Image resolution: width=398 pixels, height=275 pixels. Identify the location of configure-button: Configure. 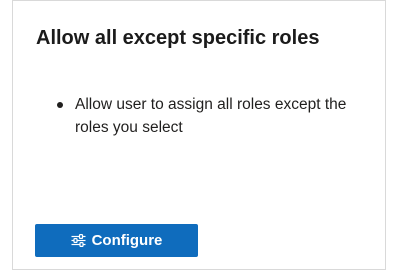
(116, 240).